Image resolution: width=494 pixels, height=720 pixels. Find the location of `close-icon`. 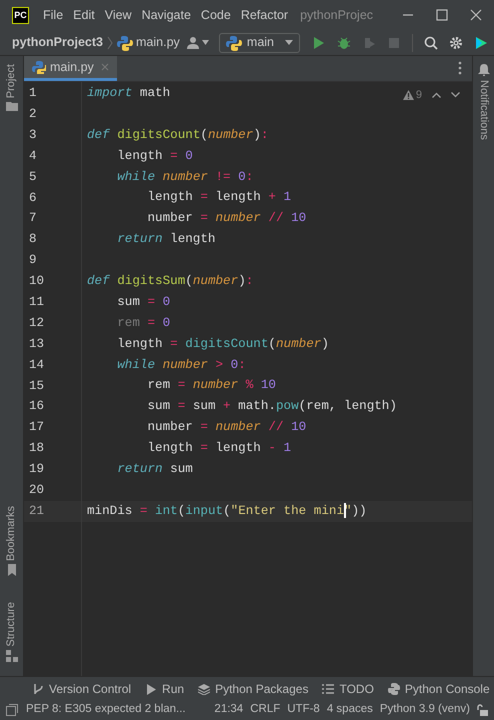

close-icon is located at coordinates (476, 15).